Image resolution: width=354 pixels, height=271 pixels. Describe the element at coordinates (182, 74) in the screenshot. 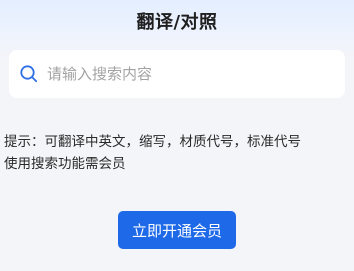

I see `search-input` at that location.